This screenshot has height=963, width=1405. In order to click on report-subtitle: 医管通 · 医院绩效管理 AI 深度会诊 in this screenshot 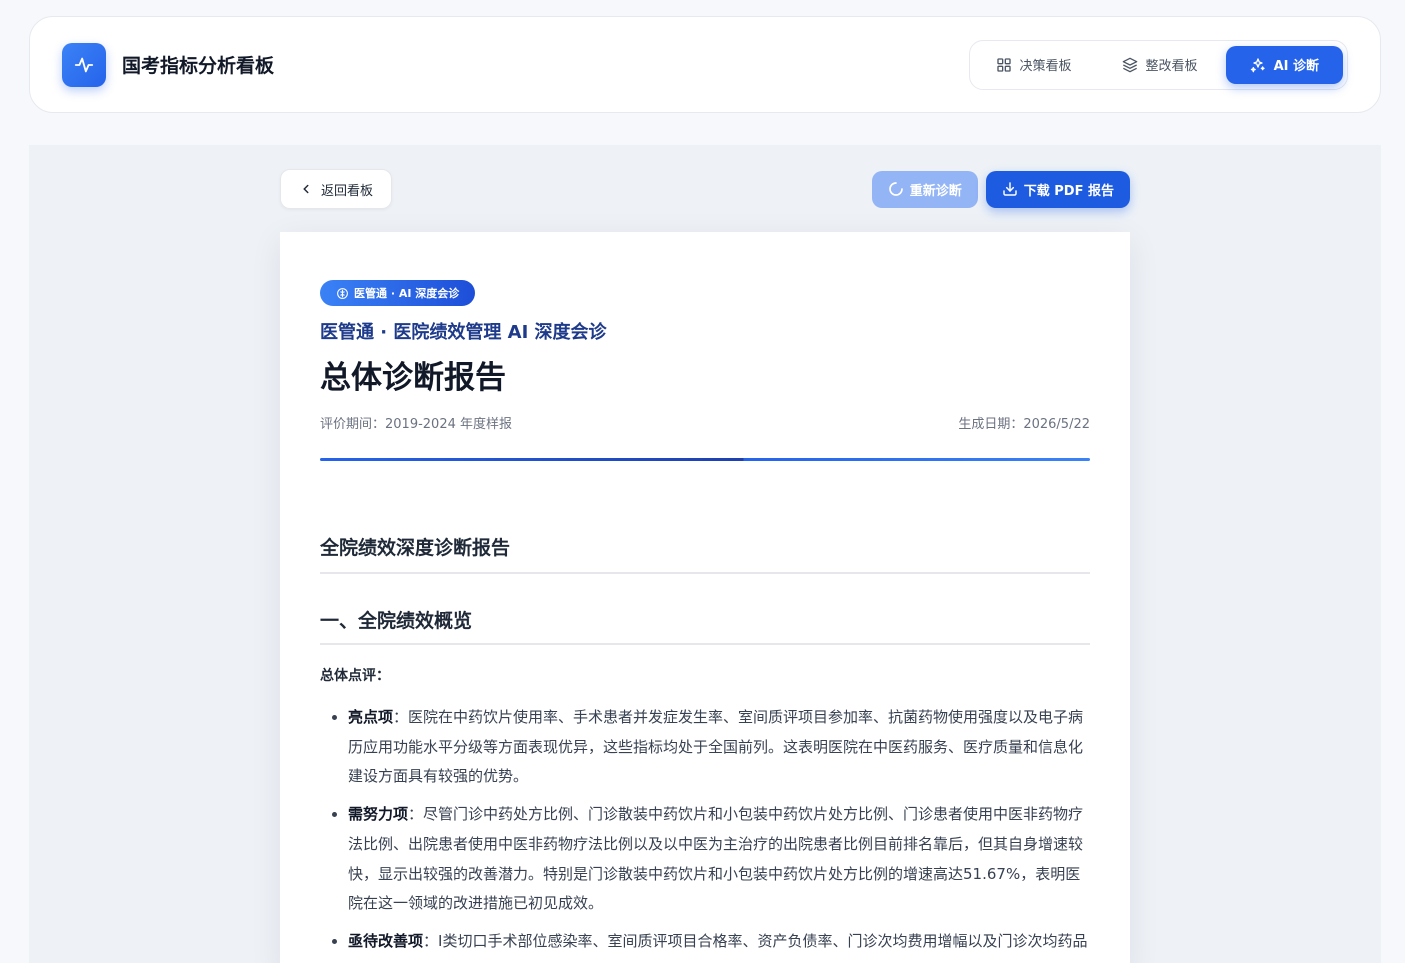, I will do `click(463, 332)`.